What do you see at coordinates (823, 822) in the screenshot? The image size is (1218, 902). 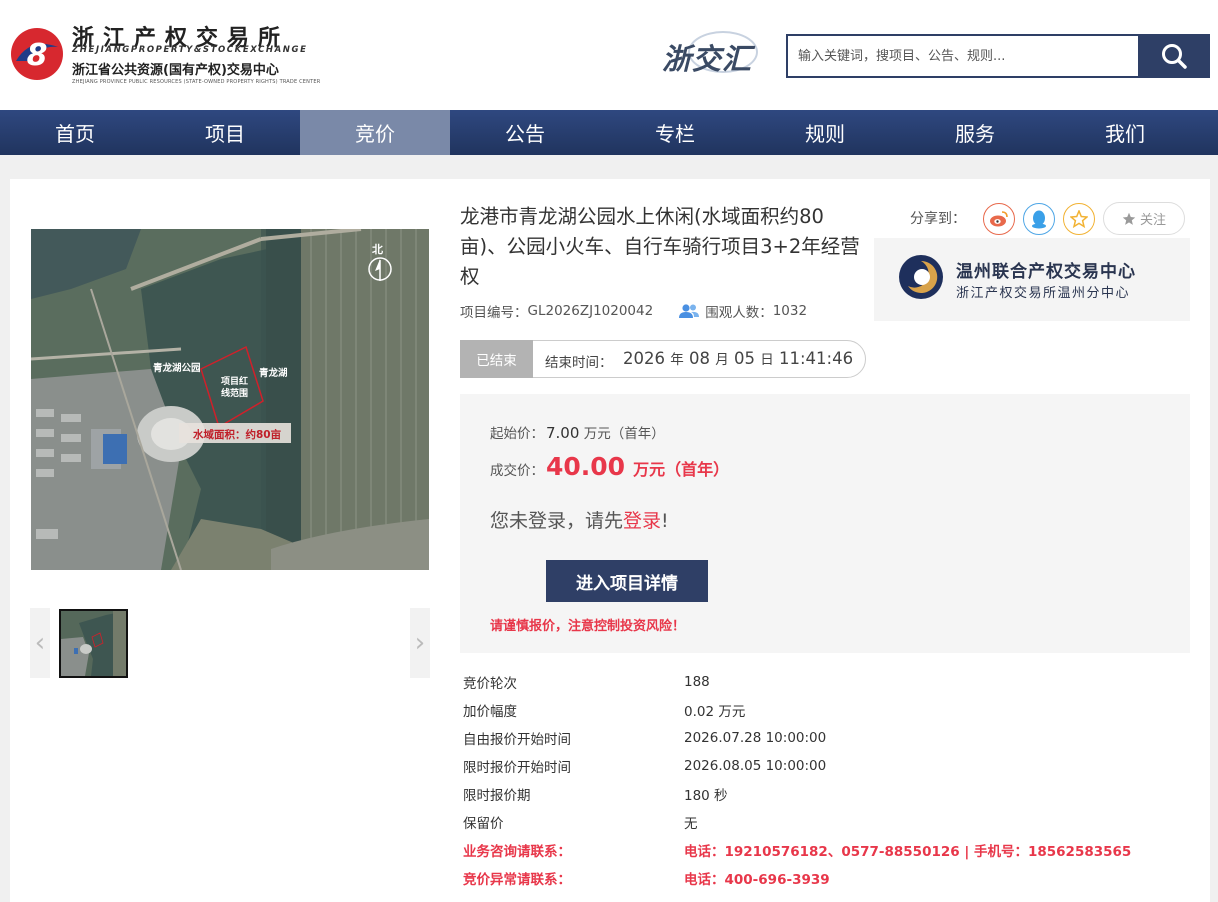 I see `info-row: 保留价 无` at bounding box center [823, 822].